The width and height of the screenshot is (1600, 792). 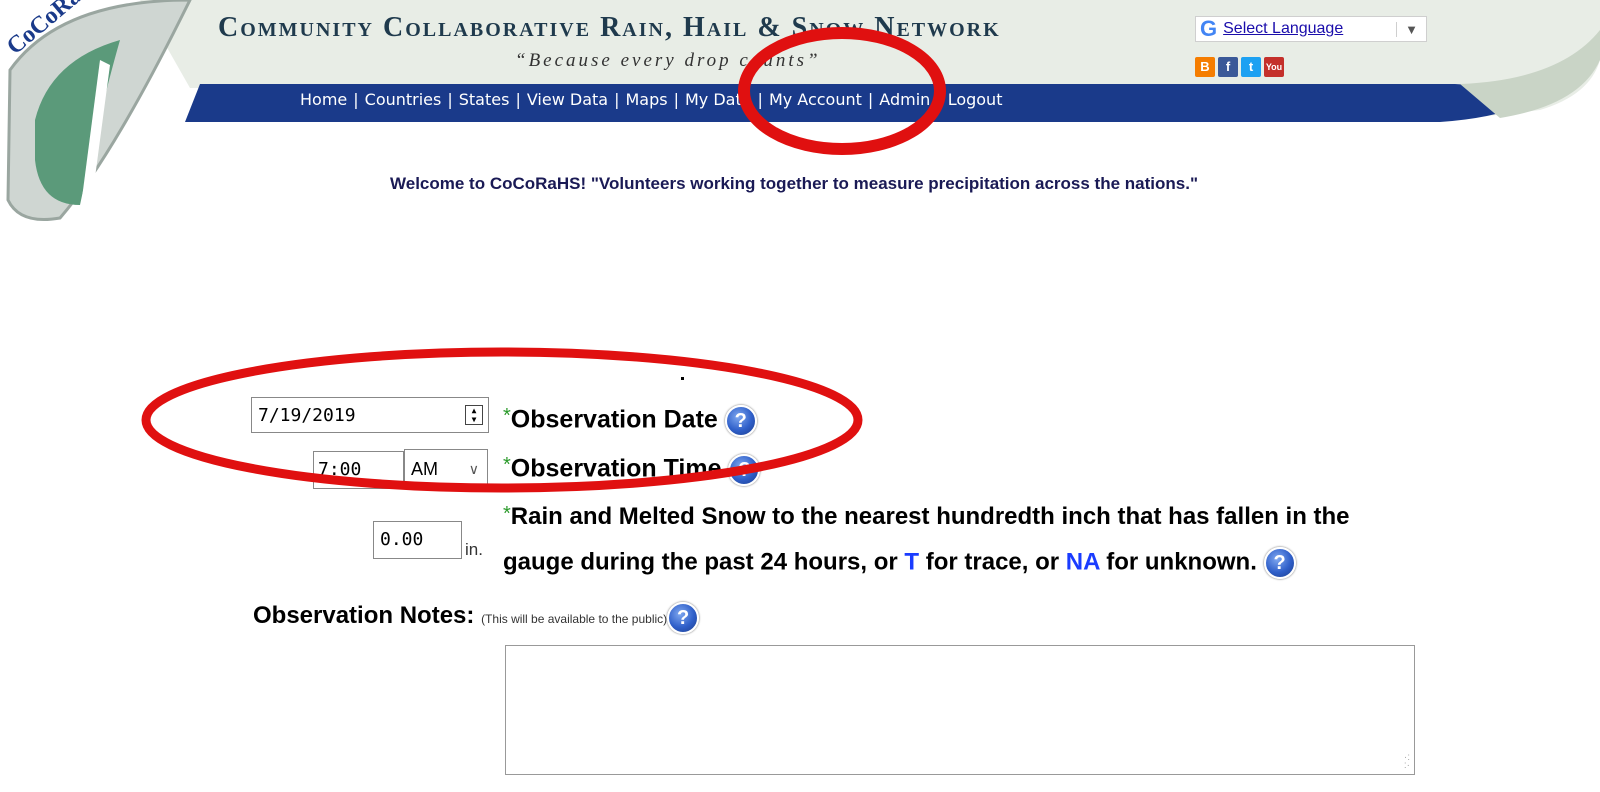 I want to click on google-icon: G, so click(x=1209, y=28).